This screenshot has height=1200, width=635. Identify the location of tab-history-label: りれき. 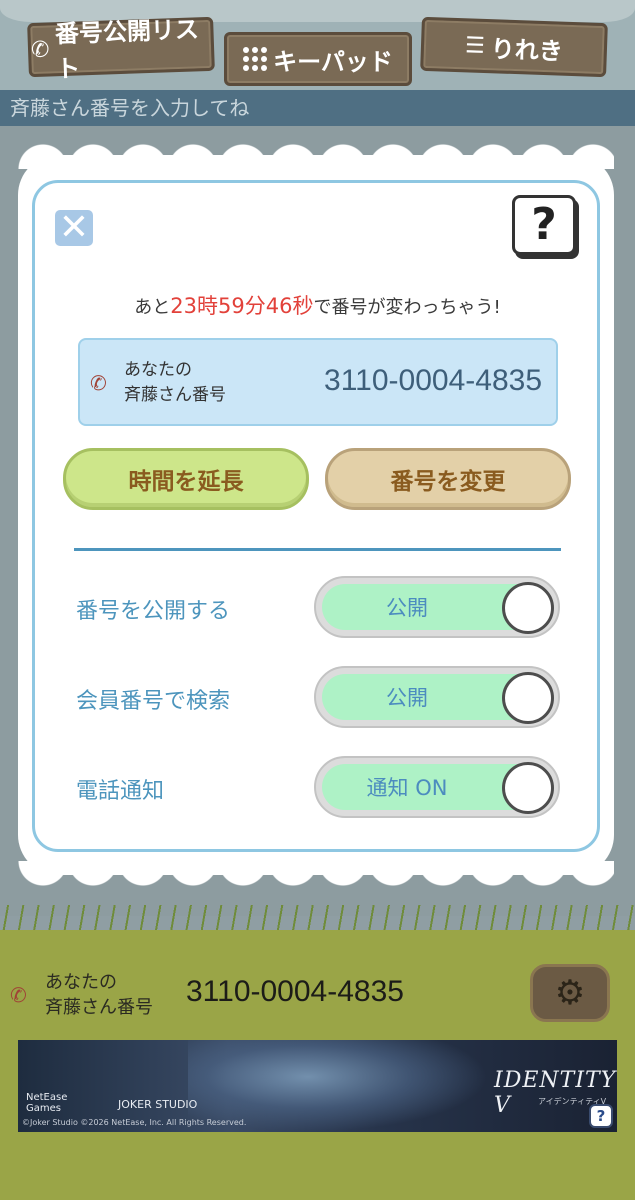
(527, 50).